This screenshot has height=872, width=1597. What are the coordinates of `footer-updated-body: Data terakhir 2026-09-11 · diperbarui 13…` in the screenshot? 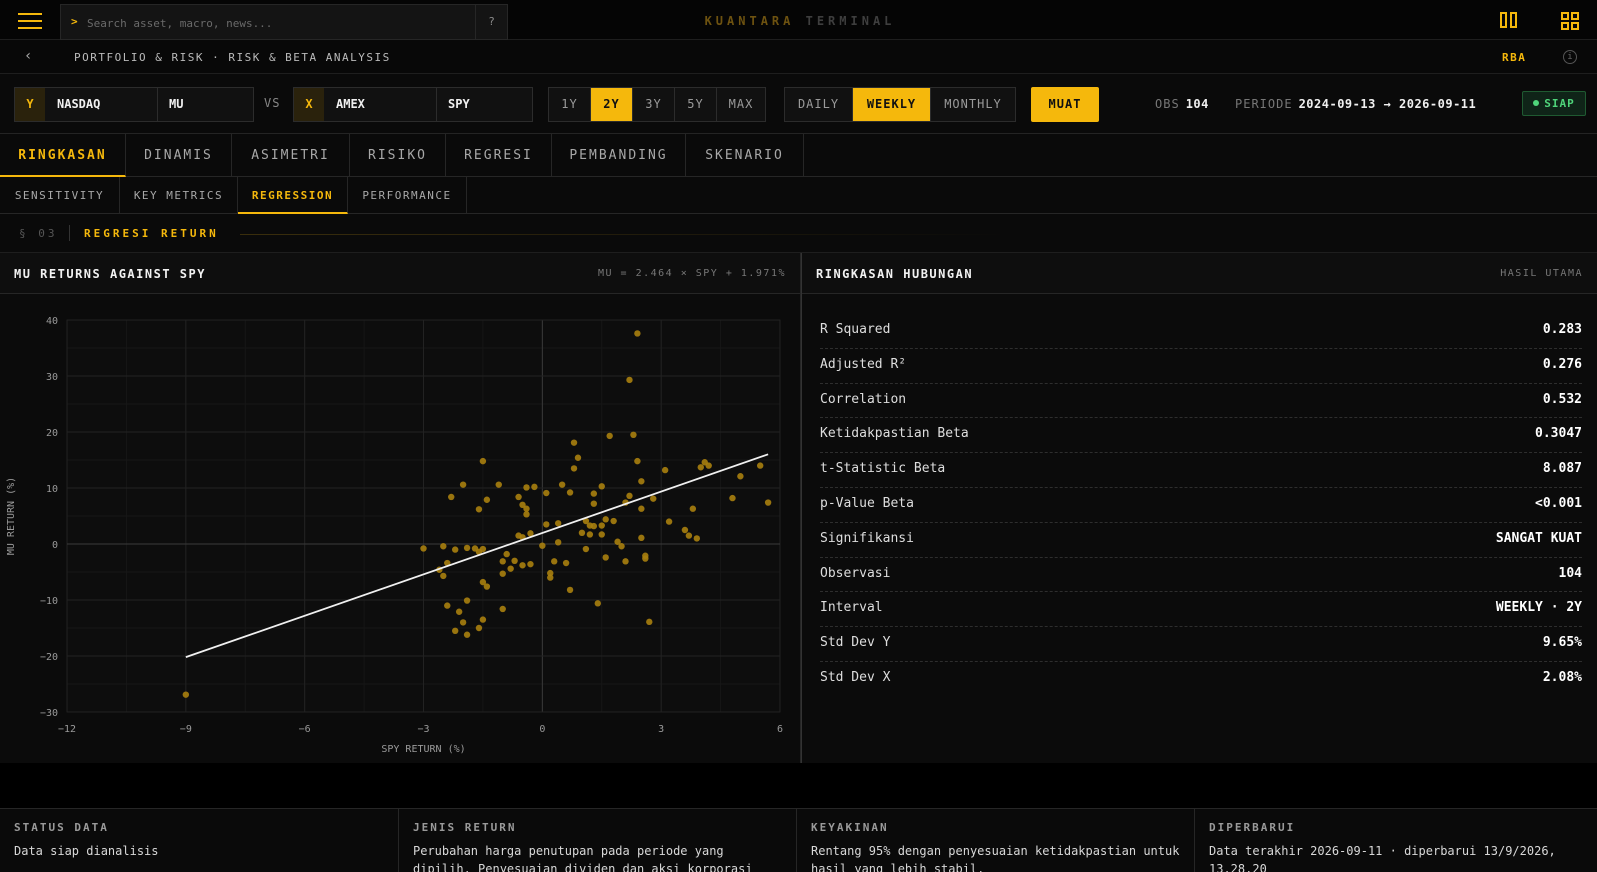 It's located at (1382, 858).